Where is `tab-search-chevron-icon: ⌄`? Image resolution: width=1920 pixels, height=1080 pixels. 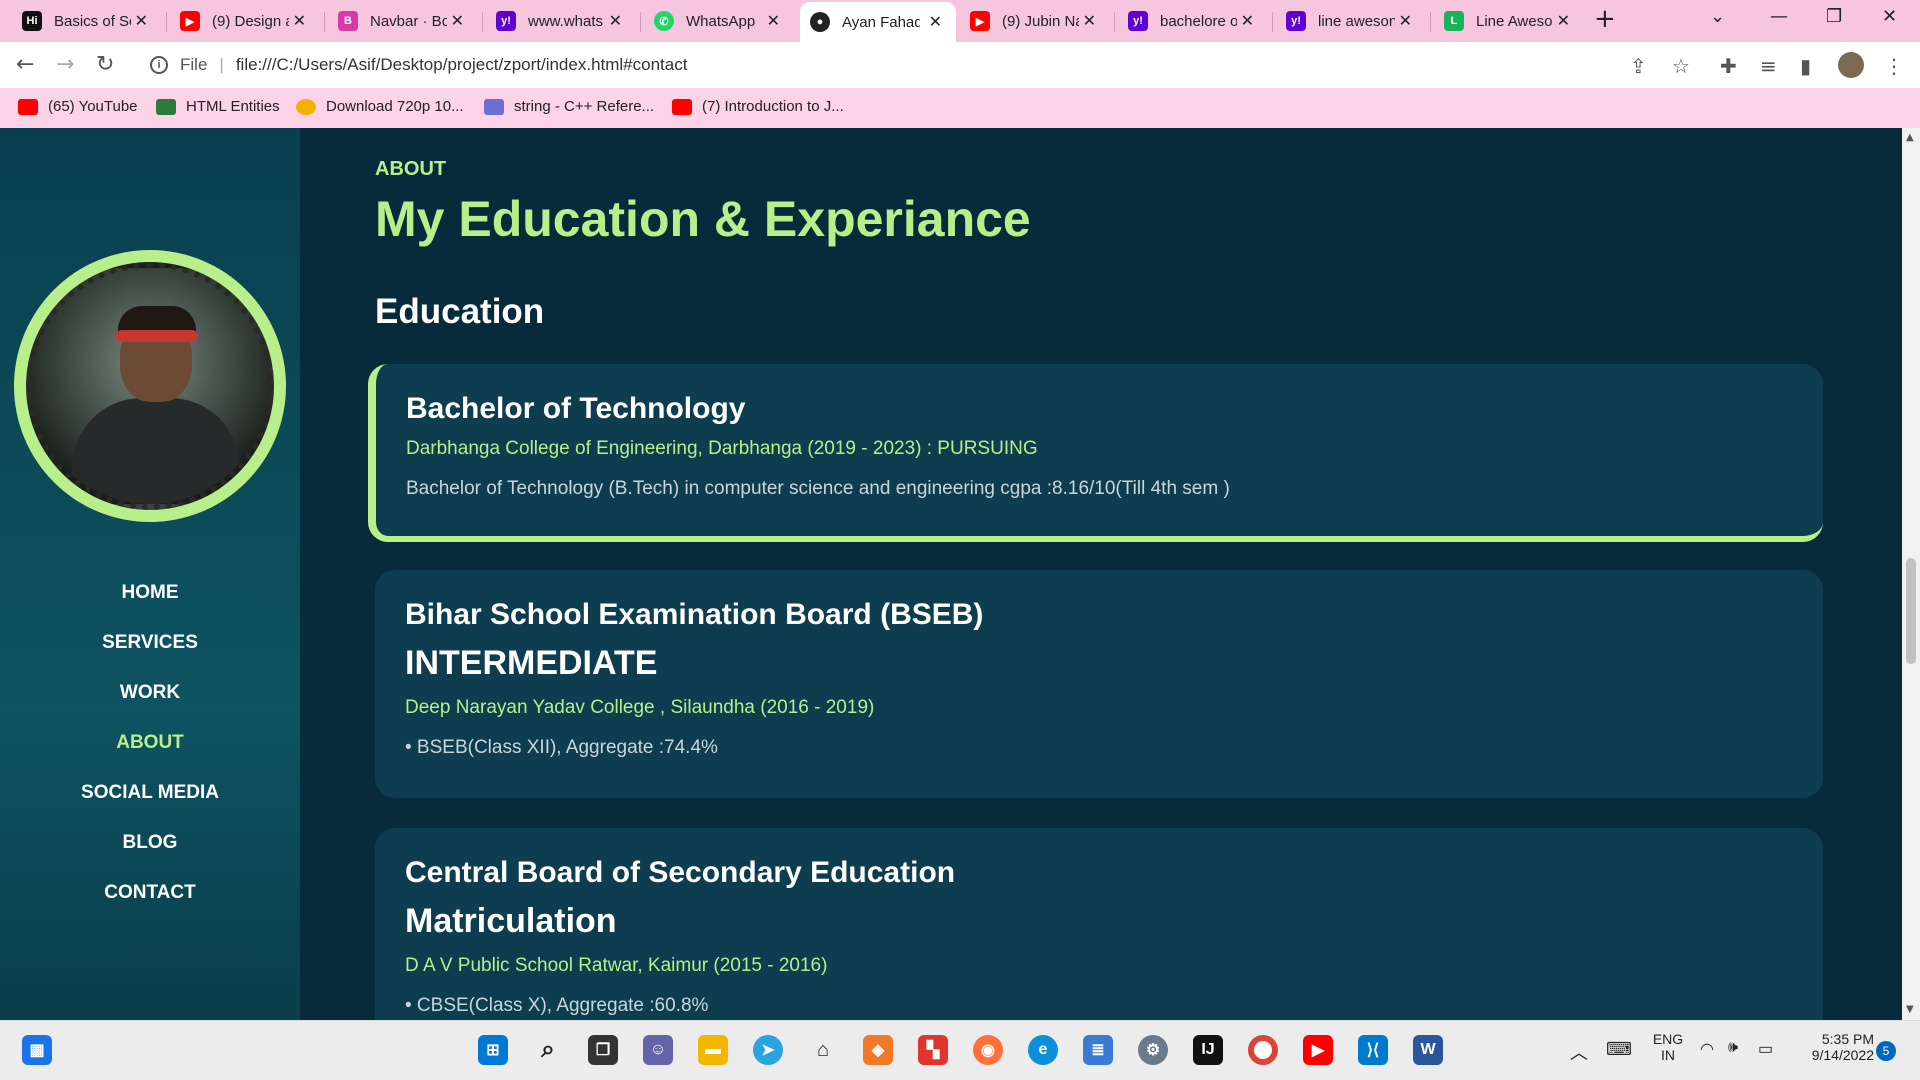
tab-search-chevron-icon: ⌄ is located at coordinates (1717, 16).